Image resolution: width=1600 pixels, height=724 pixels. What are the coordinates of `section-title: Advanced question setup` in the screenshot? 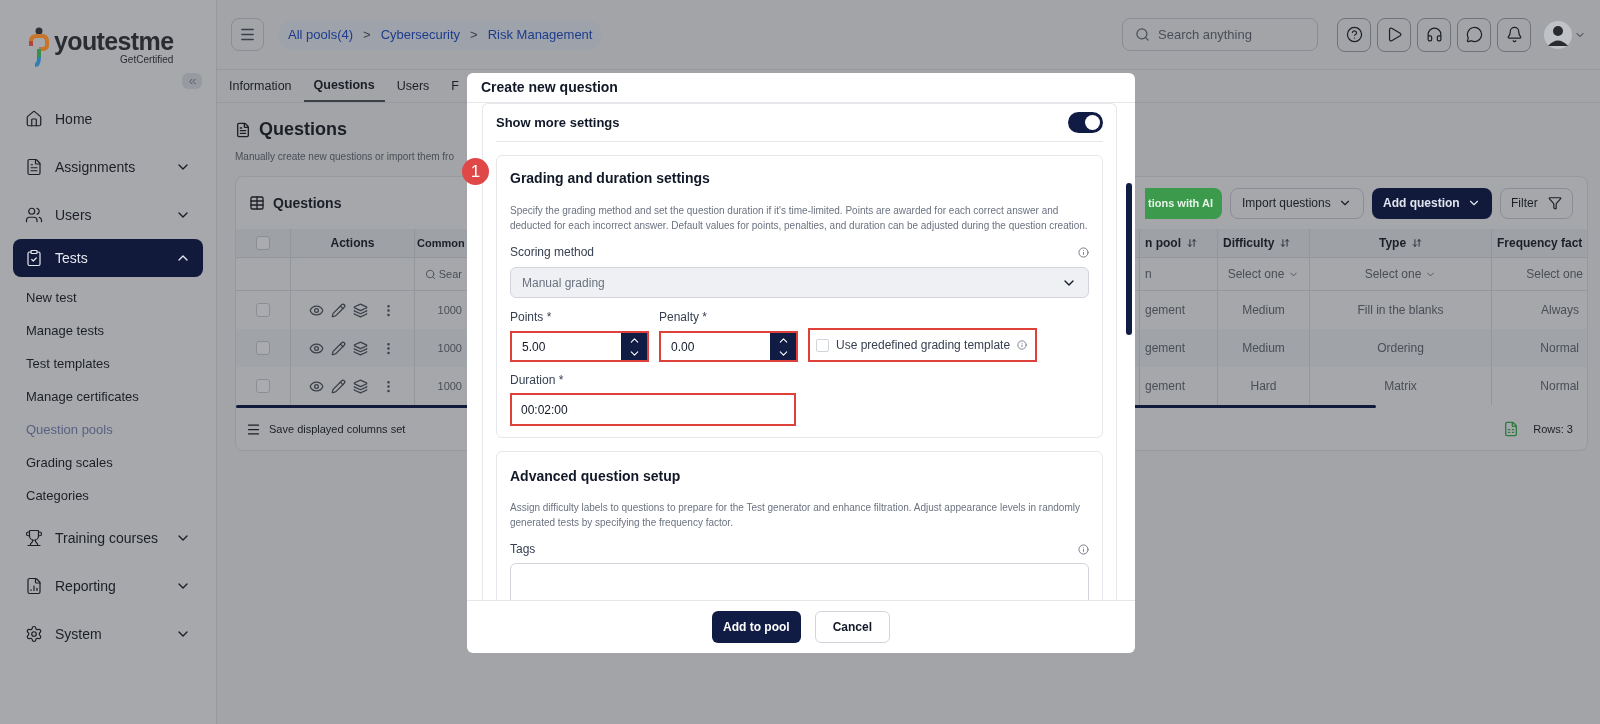 It's located at (596, 476).